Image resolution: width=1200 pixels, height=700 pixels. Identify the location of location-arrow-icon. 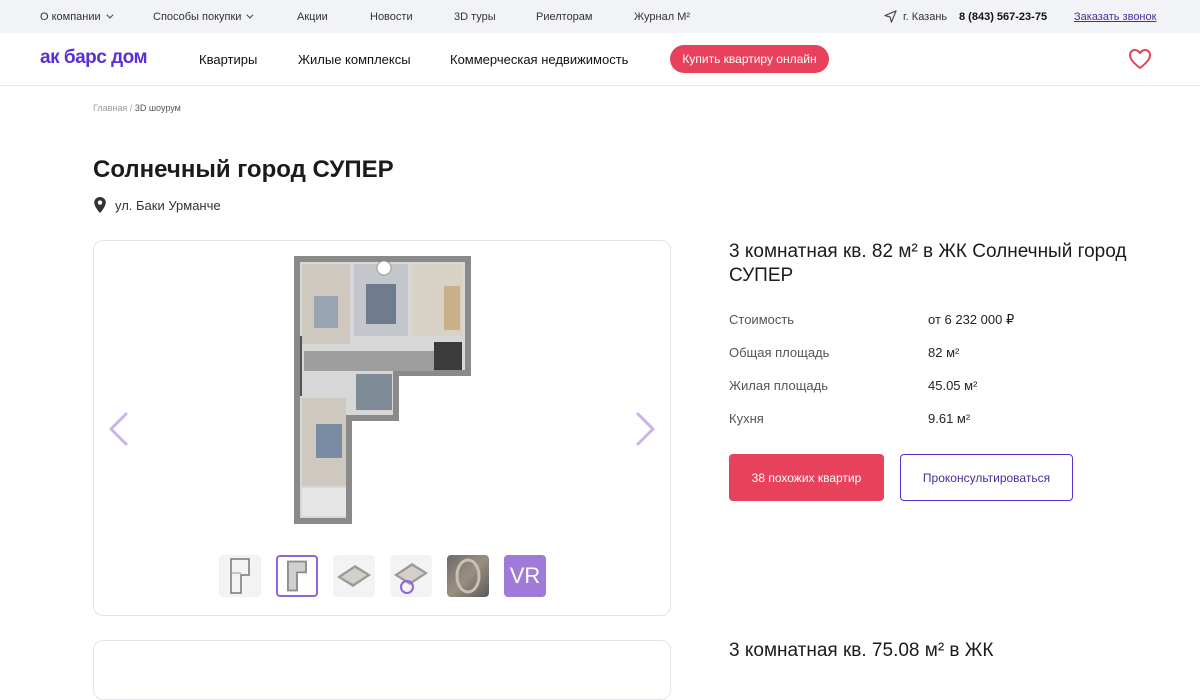
(890, 16).